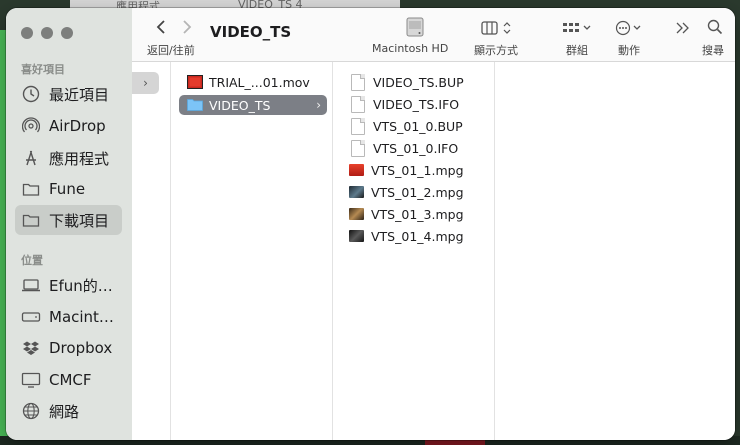  Describe the element at coordinates (67, 33) in the screenshot. I see `zoom-window-button` at that location.